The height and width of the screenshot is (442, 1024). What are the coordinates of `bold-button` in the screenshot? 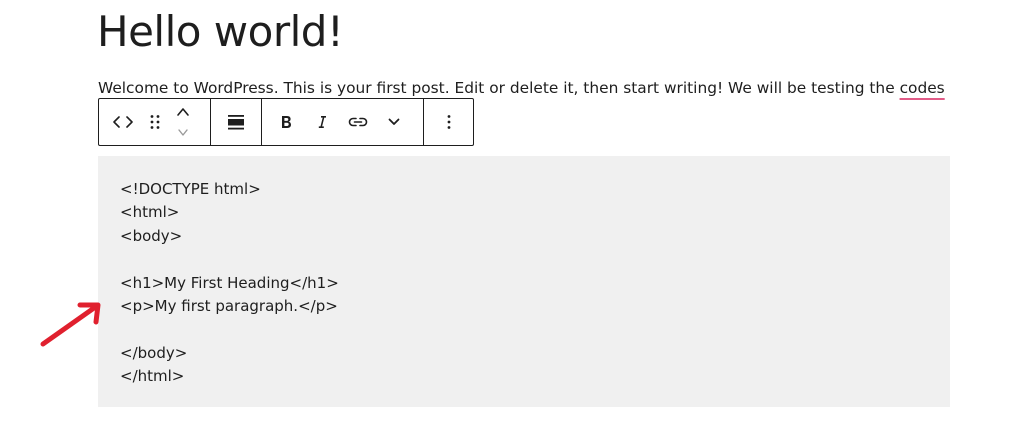 It's located at (286, 122).